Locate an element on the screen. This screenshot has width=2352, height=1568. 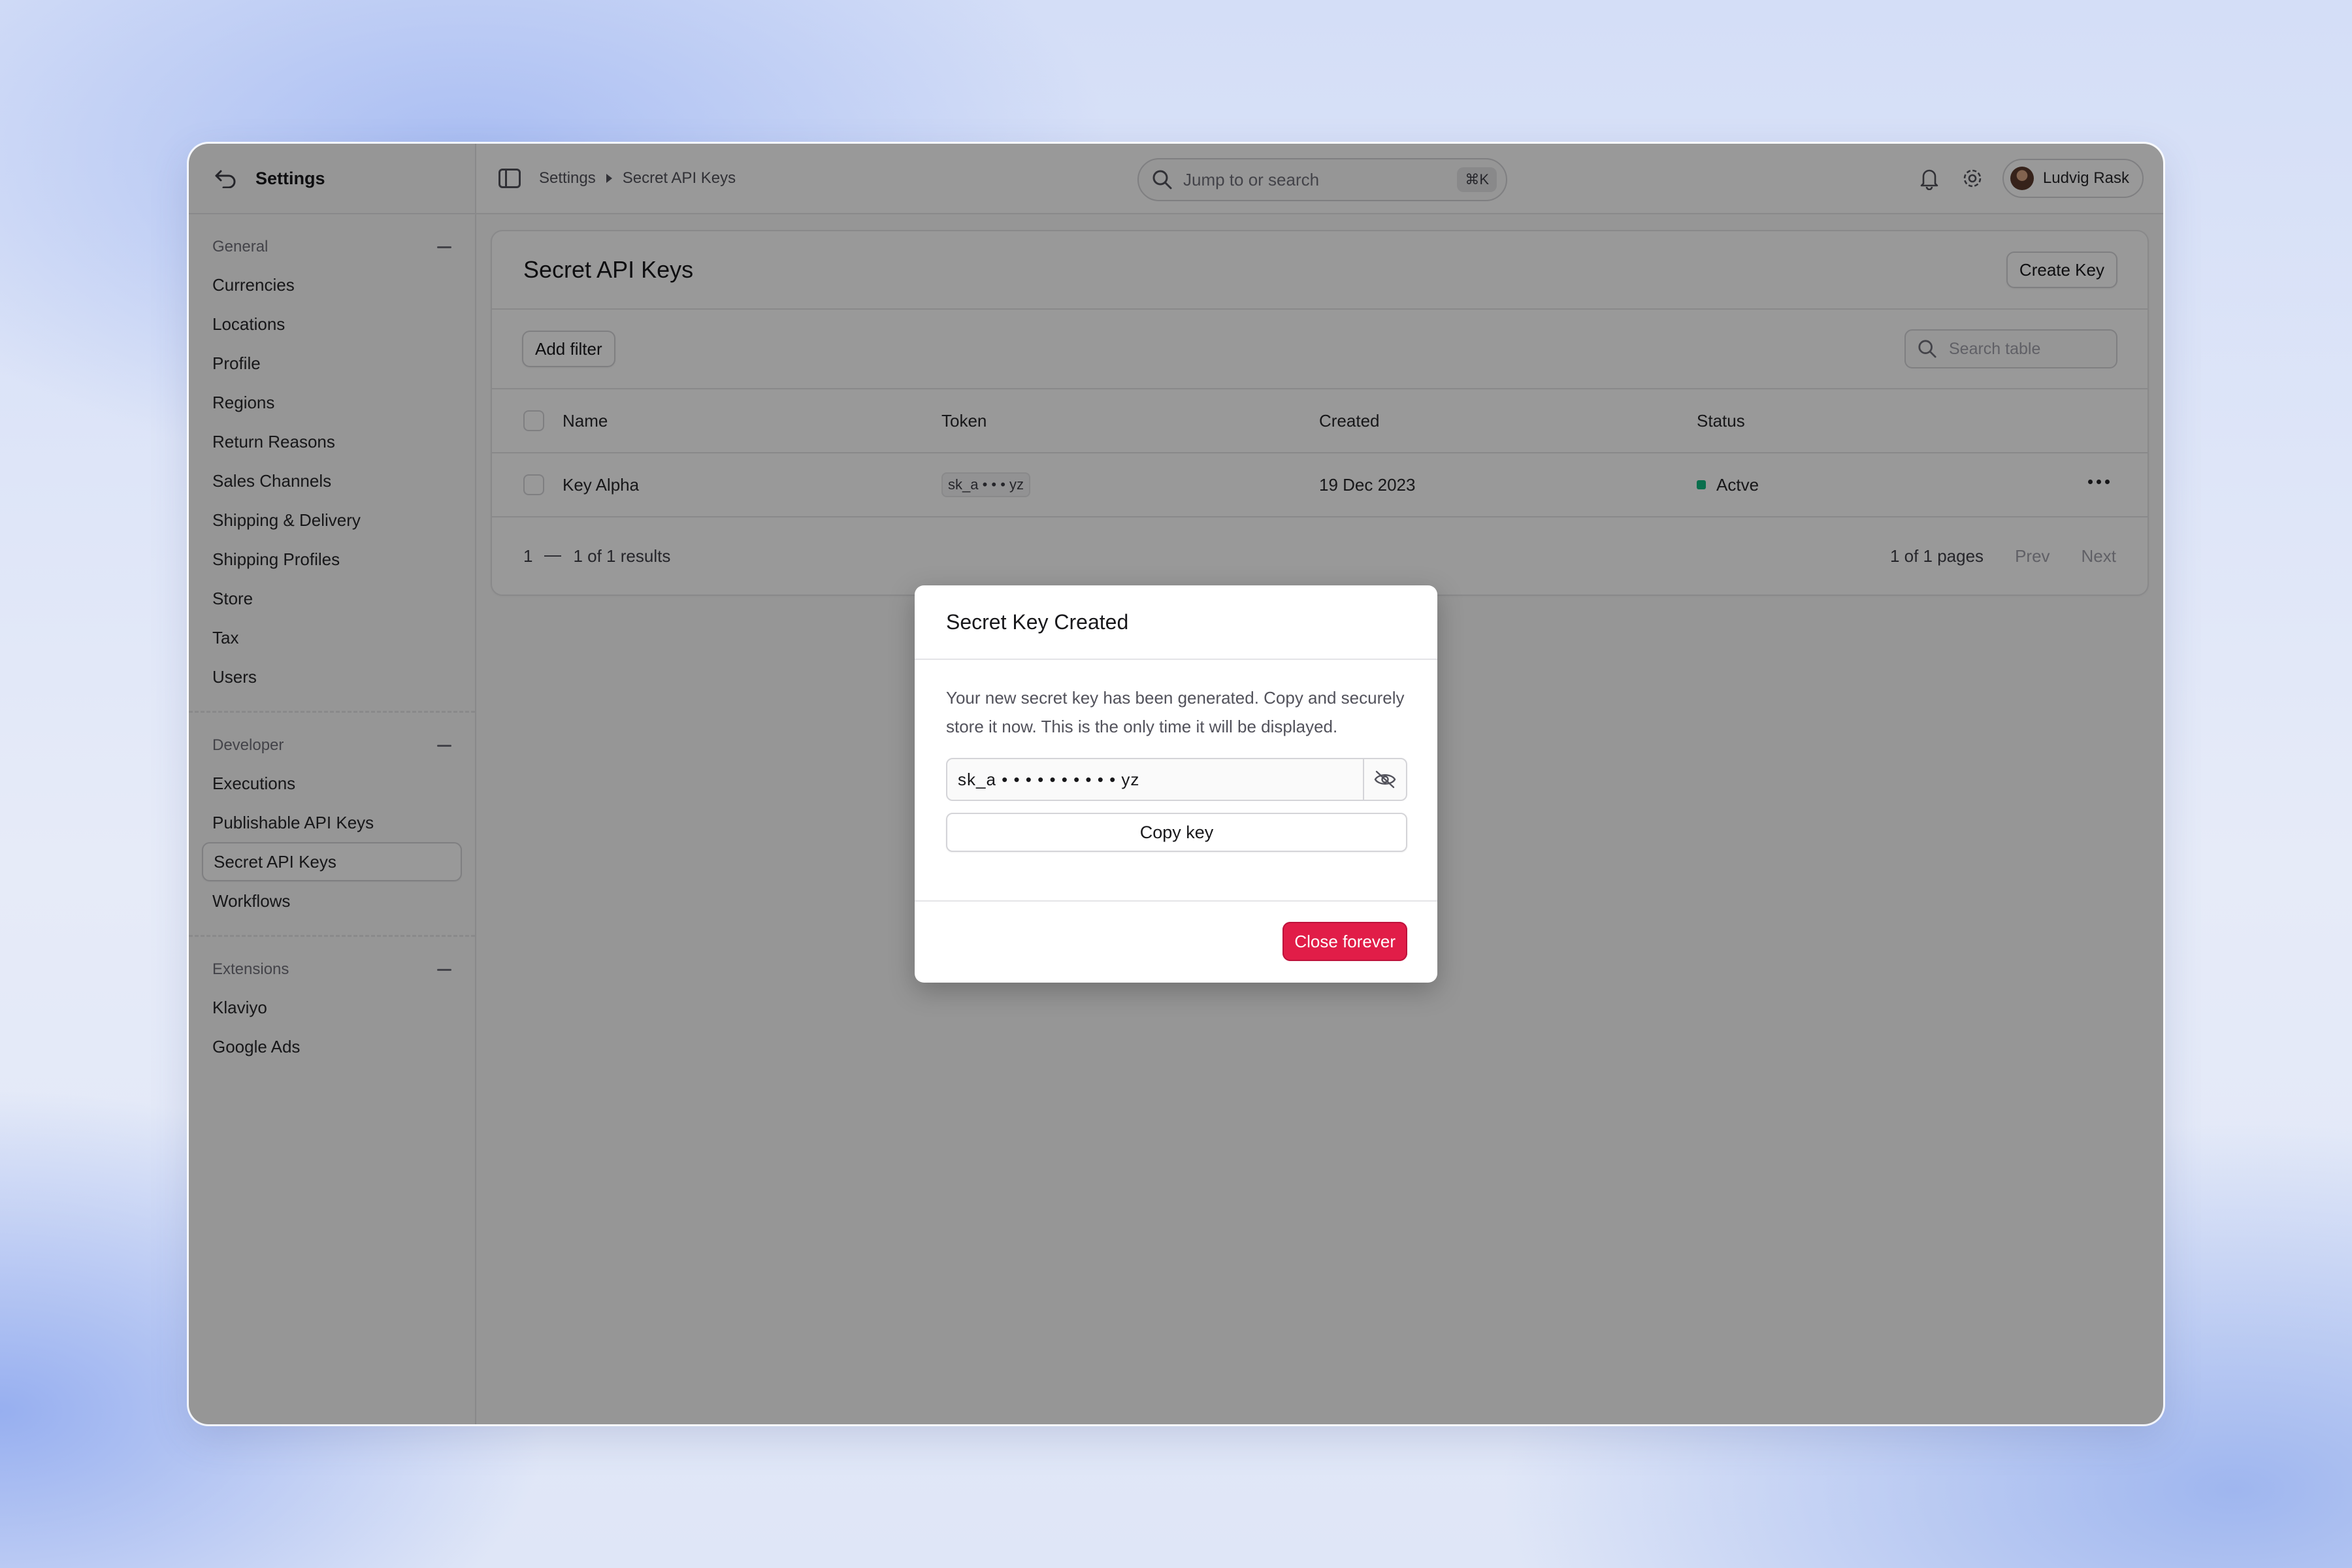
modal-header: Secret Key Created is located at coordinates (1176, 622).